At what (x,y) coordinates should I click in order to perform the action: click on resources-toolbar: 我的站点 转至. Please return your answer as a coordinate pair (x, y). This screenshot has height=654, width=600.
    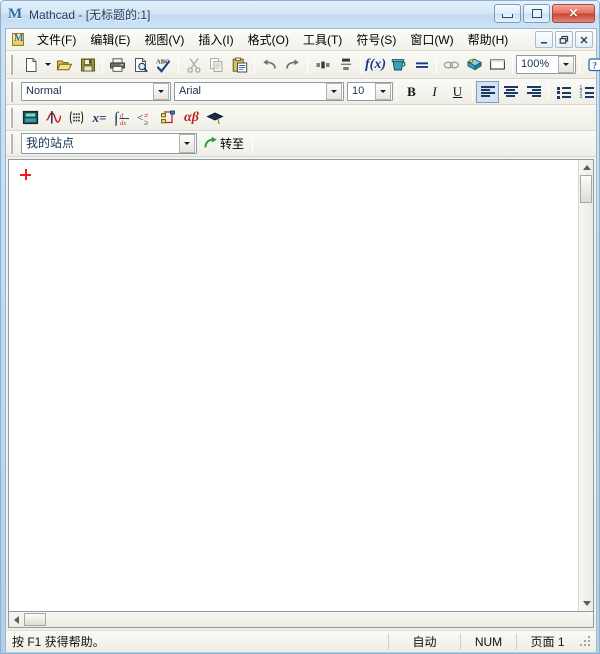
    Looking at the image, I should click on (301, 144).